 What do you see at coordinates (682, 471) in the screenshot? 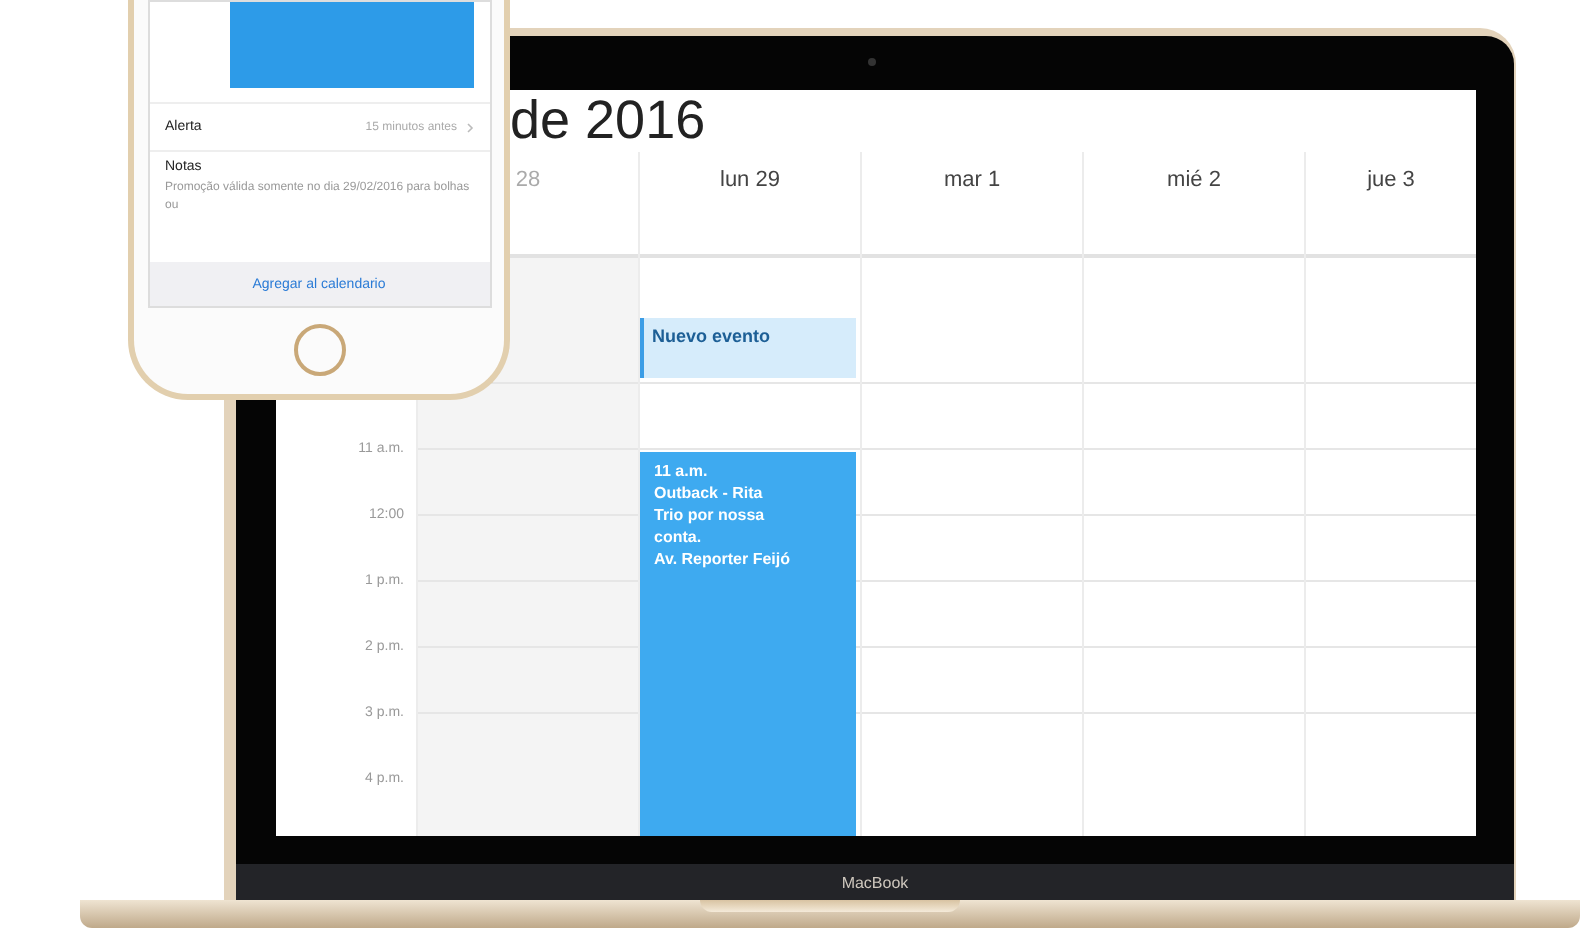
I see `event-text: 11 a.m.` at bounding box center [682, 471].